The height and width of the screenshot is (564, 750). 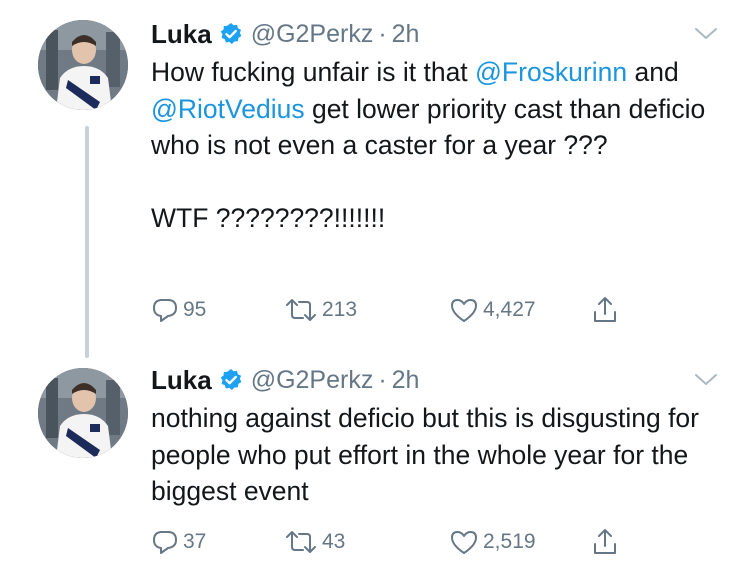 I want to click on reply-button: 37, so click(x=178, y=542).